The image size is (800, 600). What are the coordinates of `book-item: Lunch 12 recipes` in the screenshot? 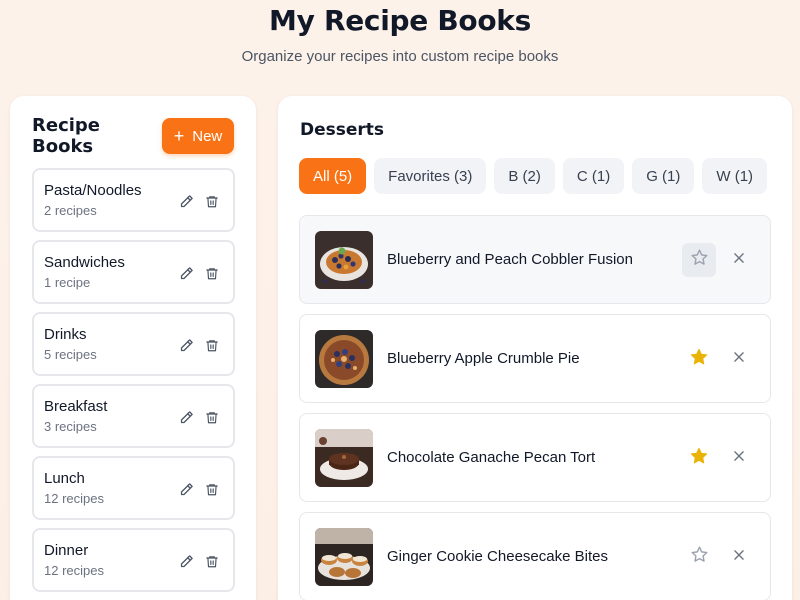 It's located at (133, 488).